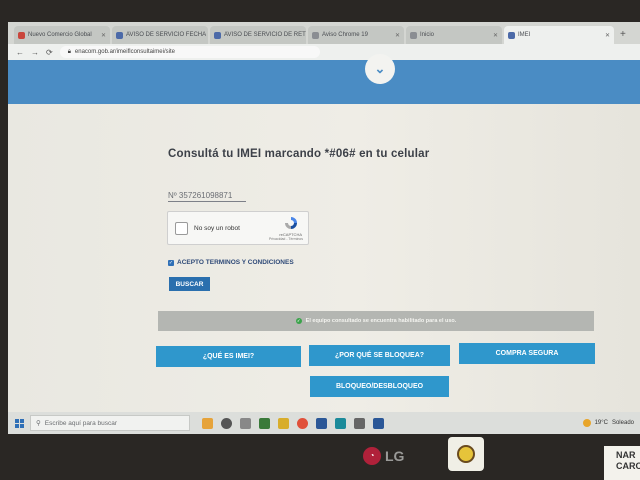  Describe the element at coordinates (559, 35) in the screenshot. I see `tab-active: IMEI ✕` at that location.